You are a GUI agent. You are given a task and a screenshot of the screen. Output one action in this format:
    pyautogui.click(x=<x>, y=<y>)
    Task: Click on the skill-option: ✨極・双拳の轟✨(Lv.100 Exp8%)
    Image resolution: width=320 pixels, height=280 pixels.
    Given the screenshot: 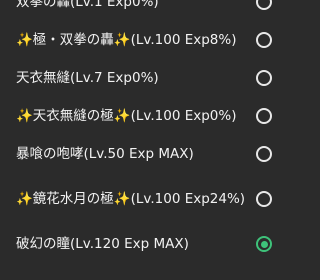 What is the action you would take?
    pyautogui.click(x=140, y=40)
    